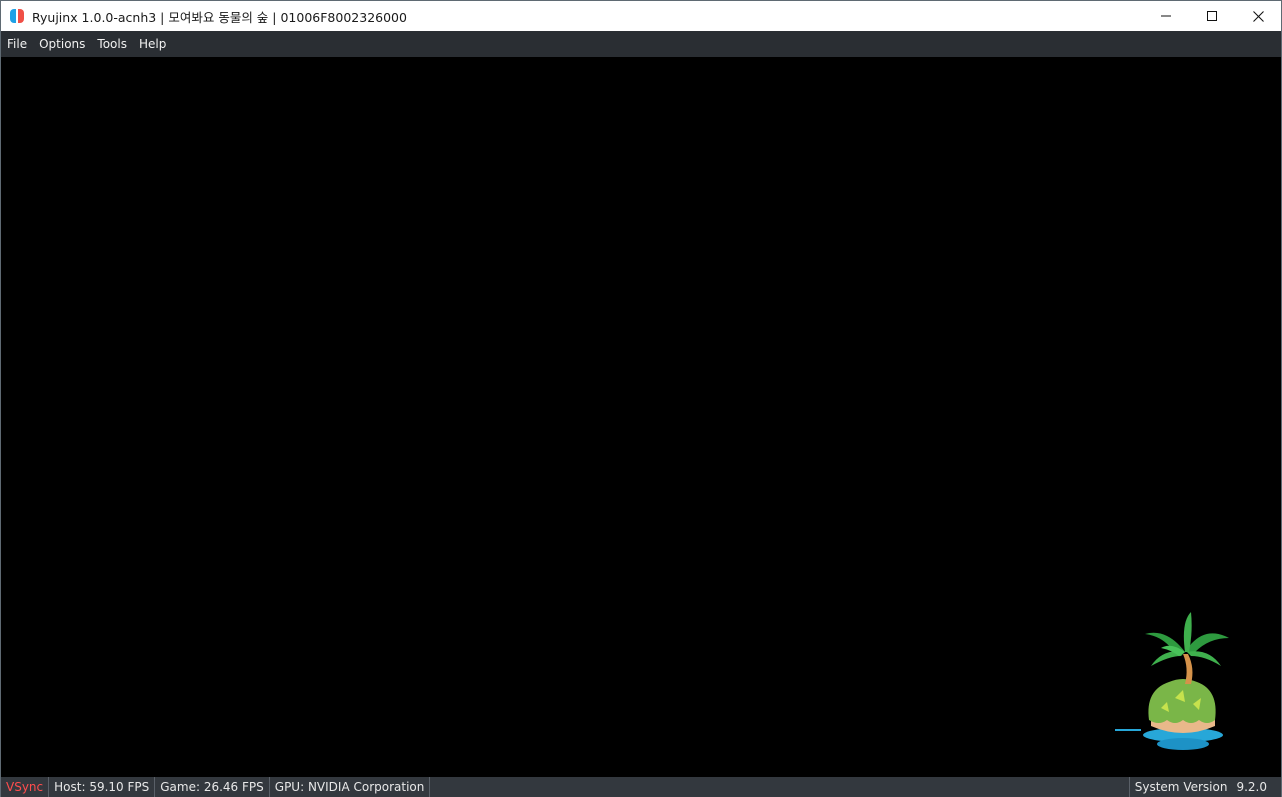  Describe the element at coordinates (212, 787) in the screenshot. I see `game-fps: Game: 26.46 FPS` at that location.